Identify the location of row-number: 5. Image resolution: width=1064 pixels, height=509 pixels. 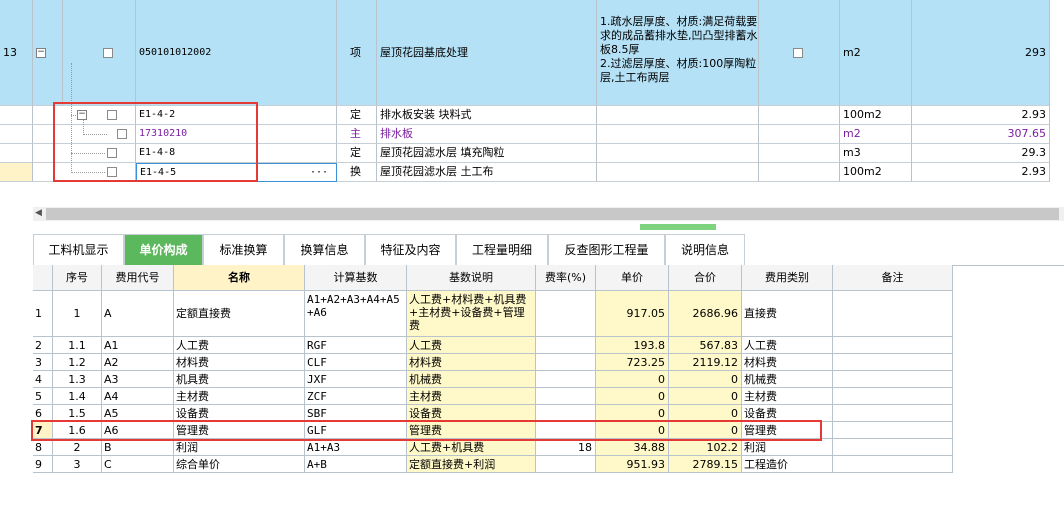
(43, 396).